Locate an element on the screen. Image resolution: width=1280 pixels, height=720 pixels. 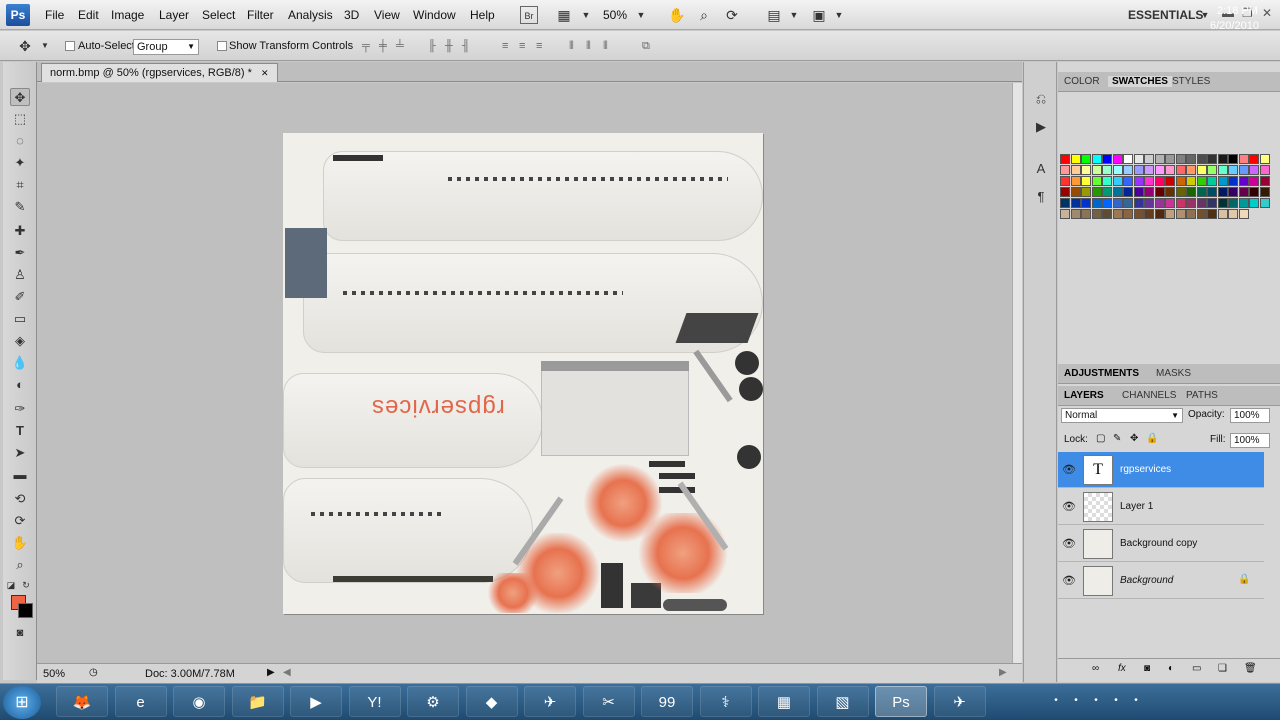
align-vcenter-icon: ╪ is located at coordinates (386, 46).